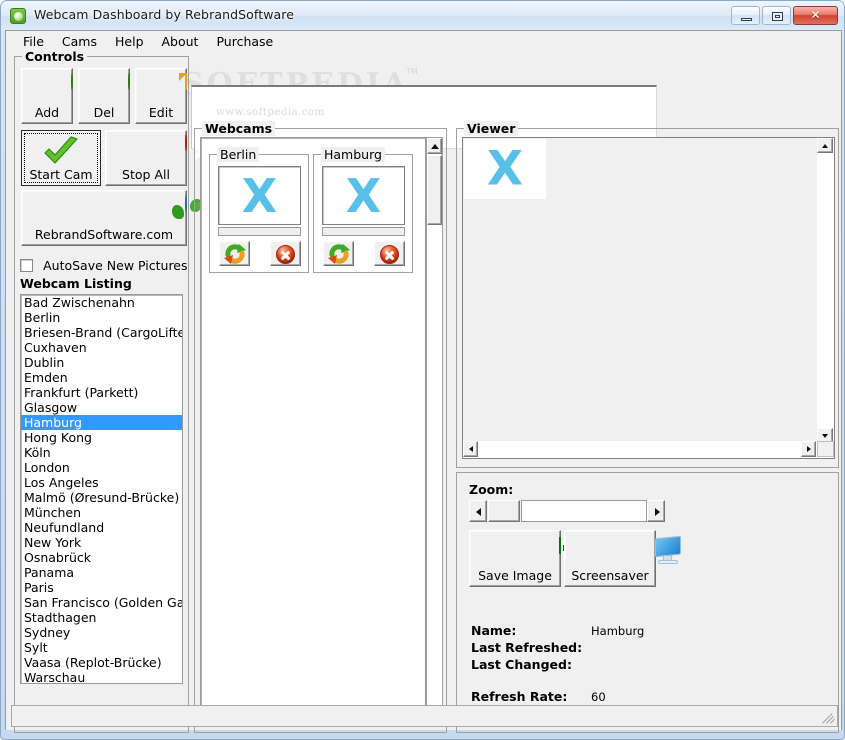 The height and width of the screenshot is (740, 845). Describe the element at coordinates (648, 449) in the screenshot. I see `viewer-hscrollbar` at that location.